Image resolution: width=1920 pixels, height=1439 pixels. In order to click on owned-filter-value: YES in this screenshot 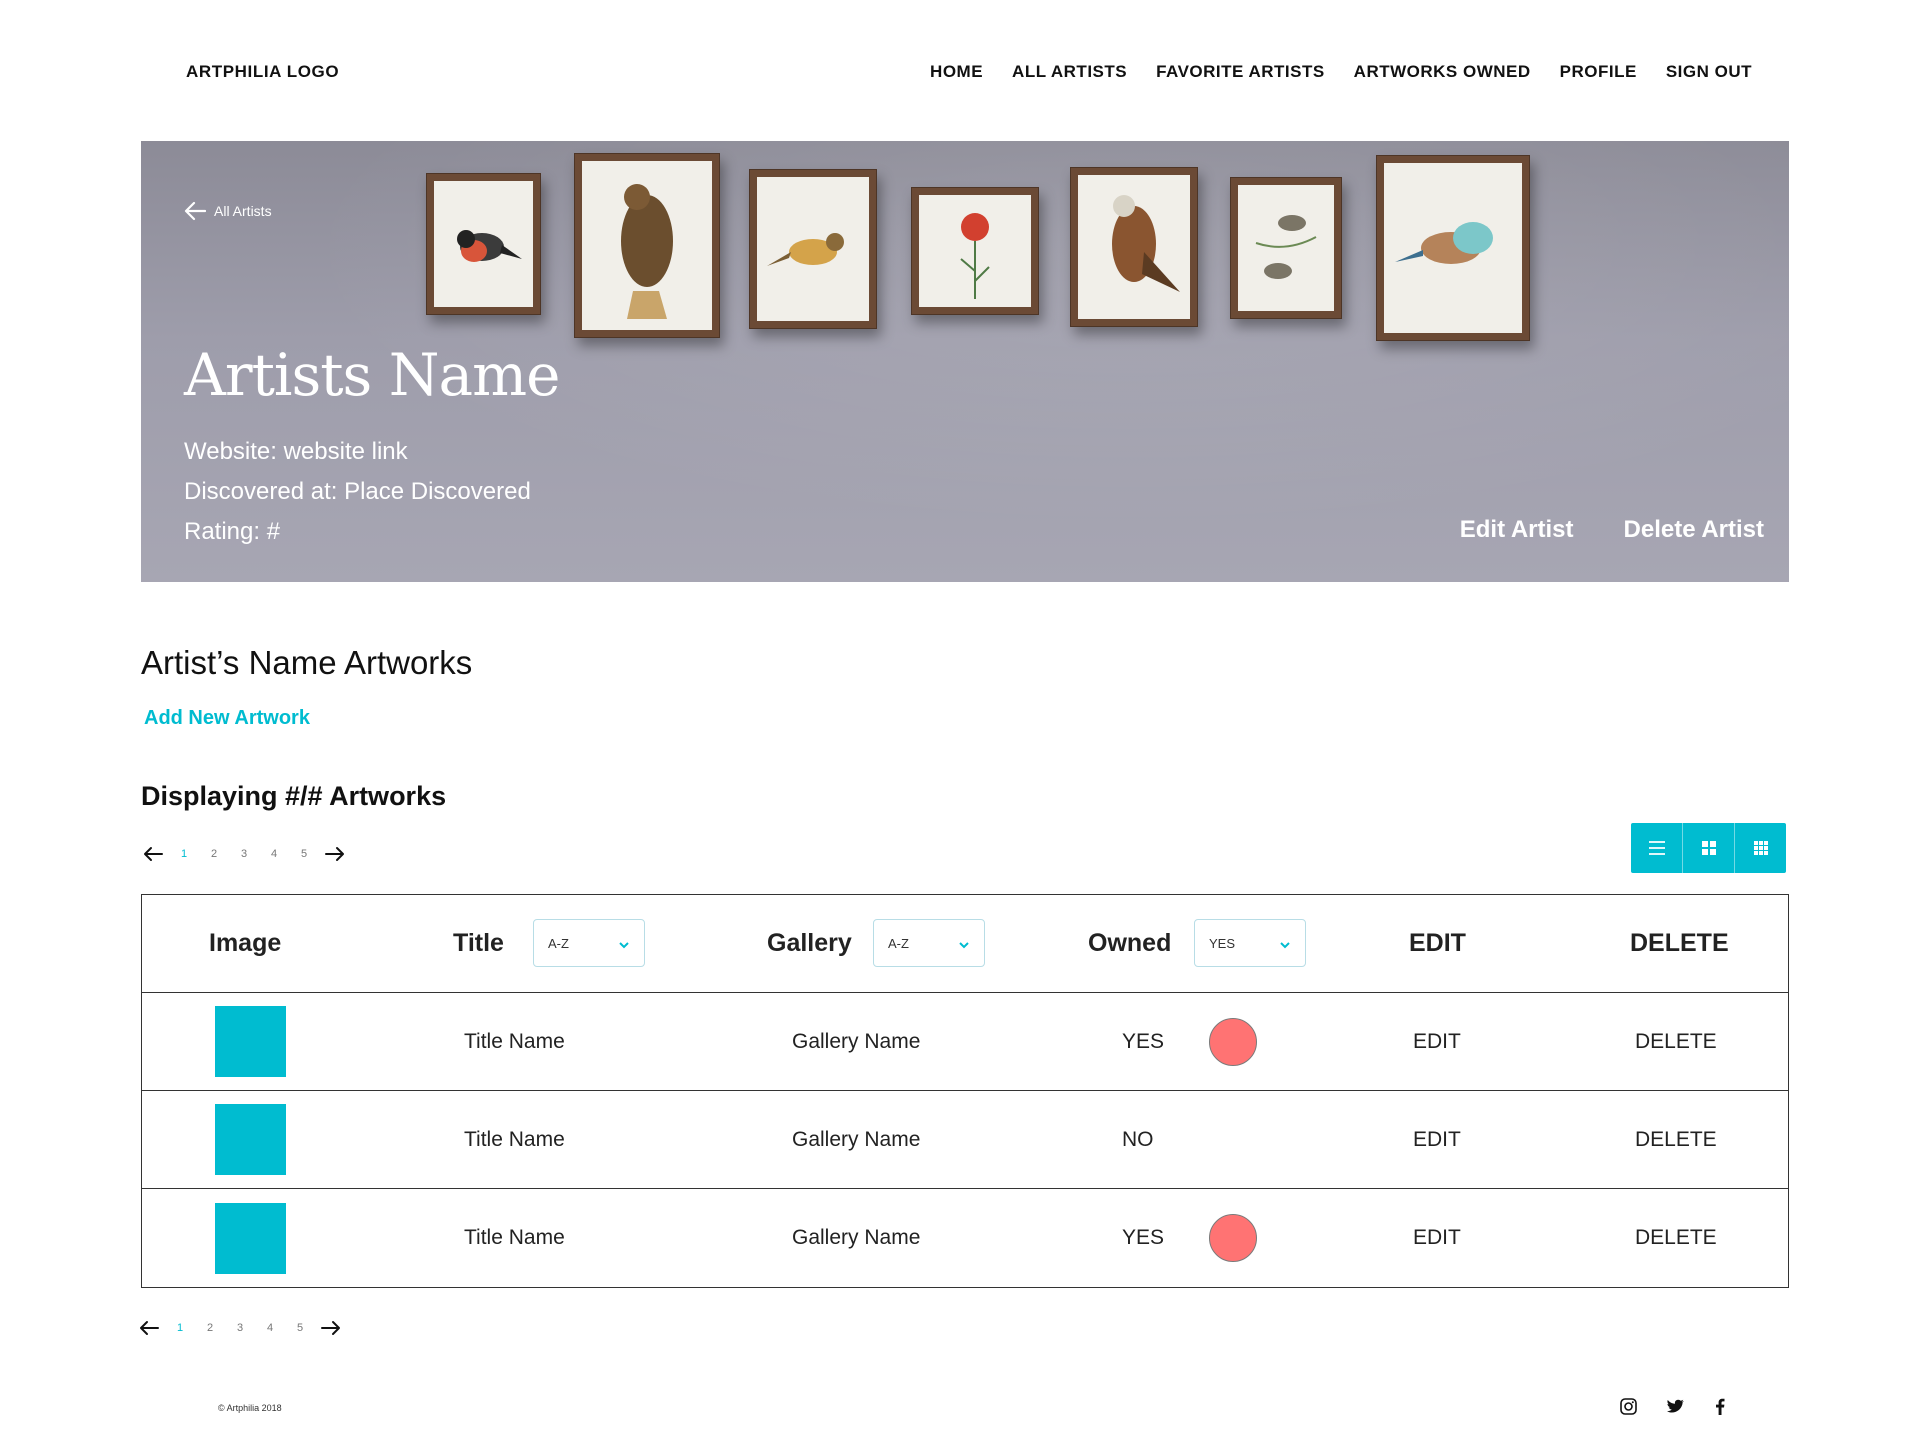, I will do `click(1222, 943)`.